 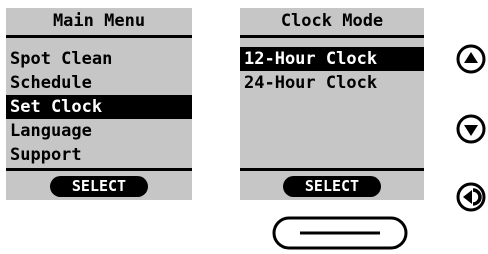 What do you see at coordinates (99, 83) in the screenshot?
I see `menu-item-schedule: Schedule` at bounding box center [99, 83].